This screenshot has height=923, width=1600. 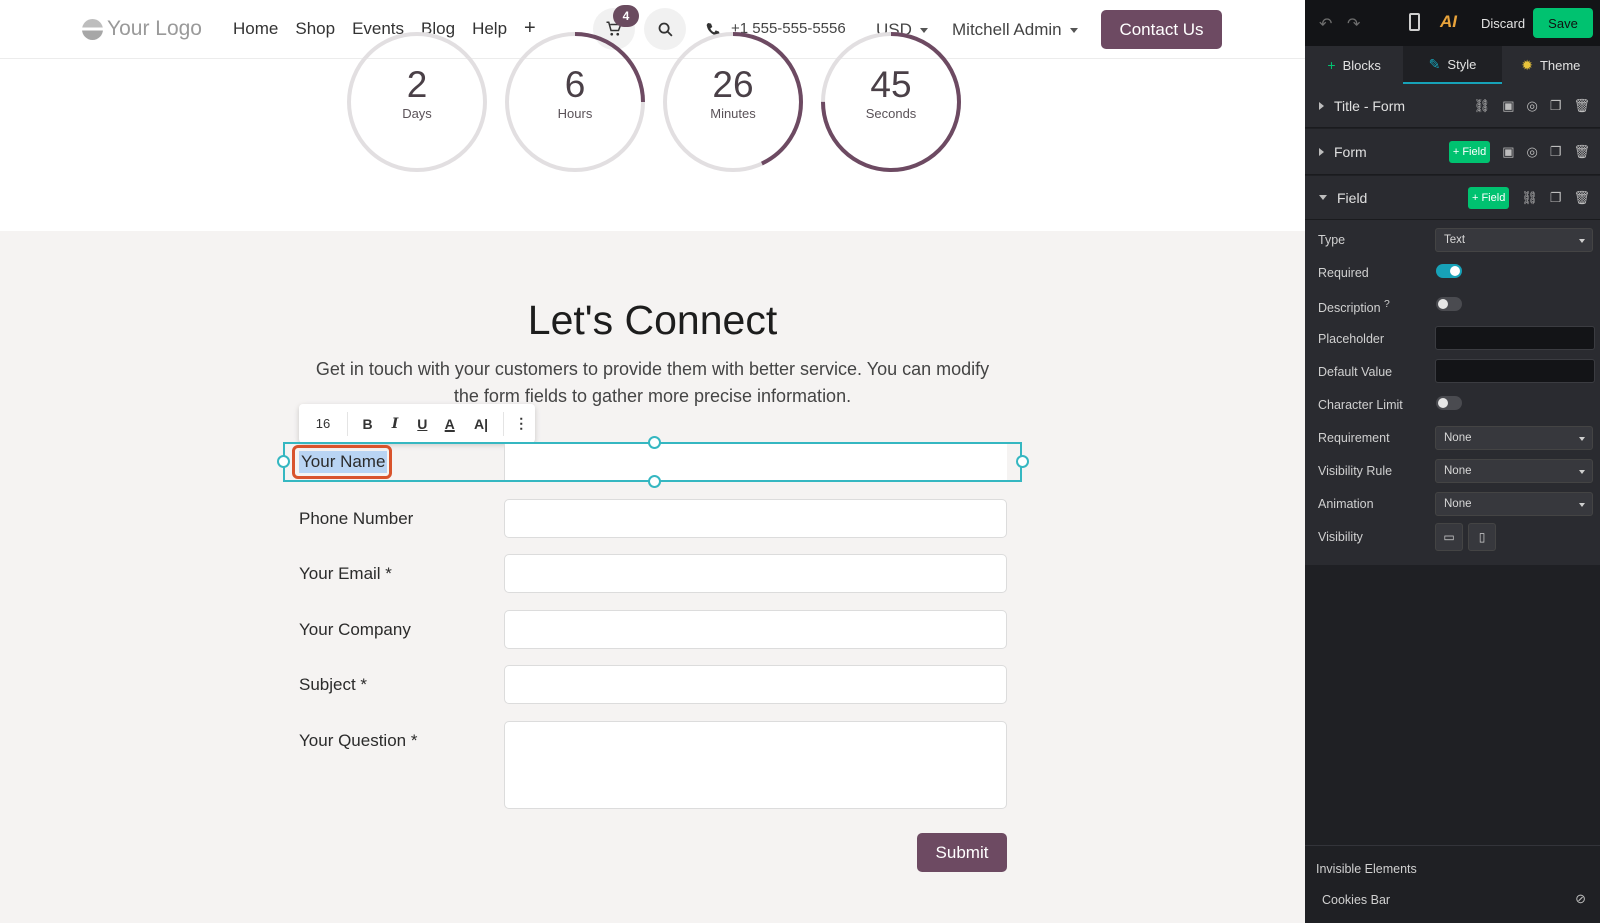 What do you see at coordinates (449, 423) in the screenshot?
I see `text-color-button: A` at bounding box center [449, 423].